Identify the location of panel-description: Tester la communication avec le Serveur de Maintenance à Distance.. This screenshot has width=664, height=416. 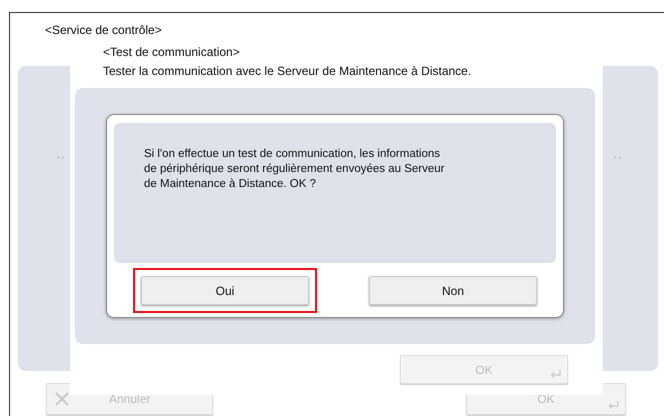
(287, 71).